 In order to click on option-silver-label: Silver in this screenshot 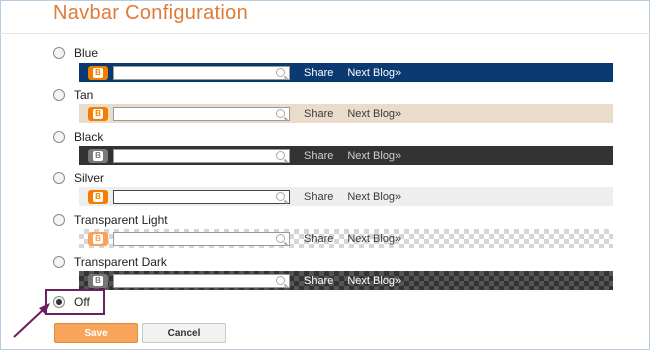, I will do `click(89, 178)`.